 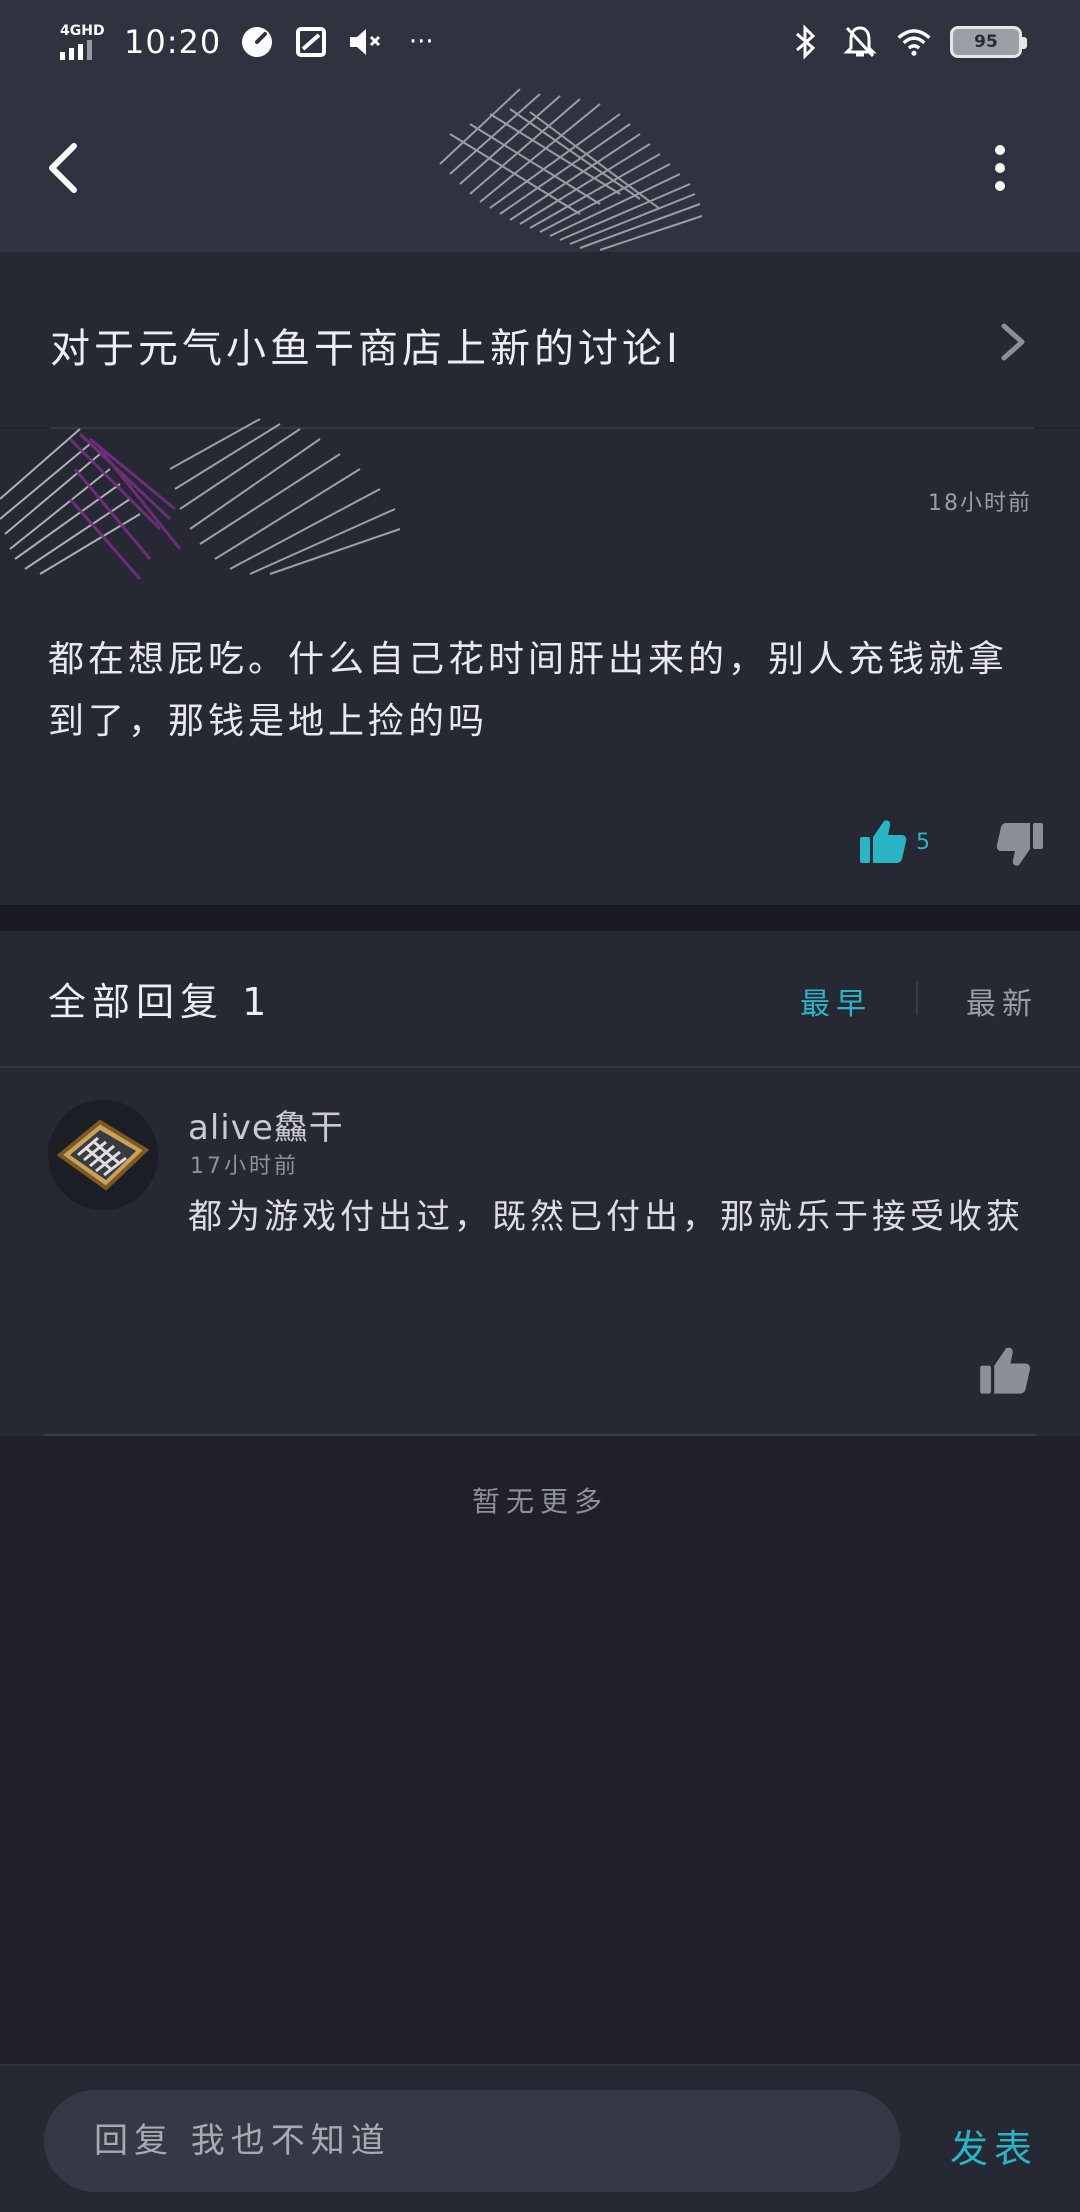 I want to click on battery-icon: 95, so click(x=988, y=42).